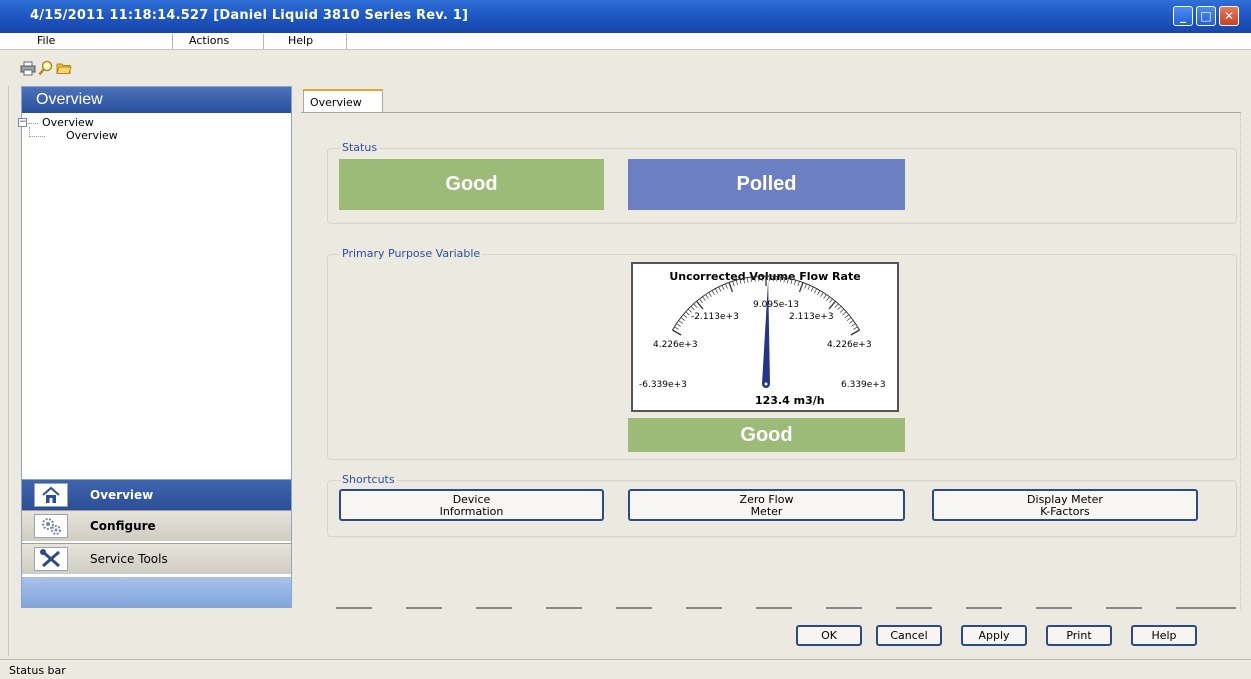  I want to click on nav-overview-button: Overview, so click(156, 494).